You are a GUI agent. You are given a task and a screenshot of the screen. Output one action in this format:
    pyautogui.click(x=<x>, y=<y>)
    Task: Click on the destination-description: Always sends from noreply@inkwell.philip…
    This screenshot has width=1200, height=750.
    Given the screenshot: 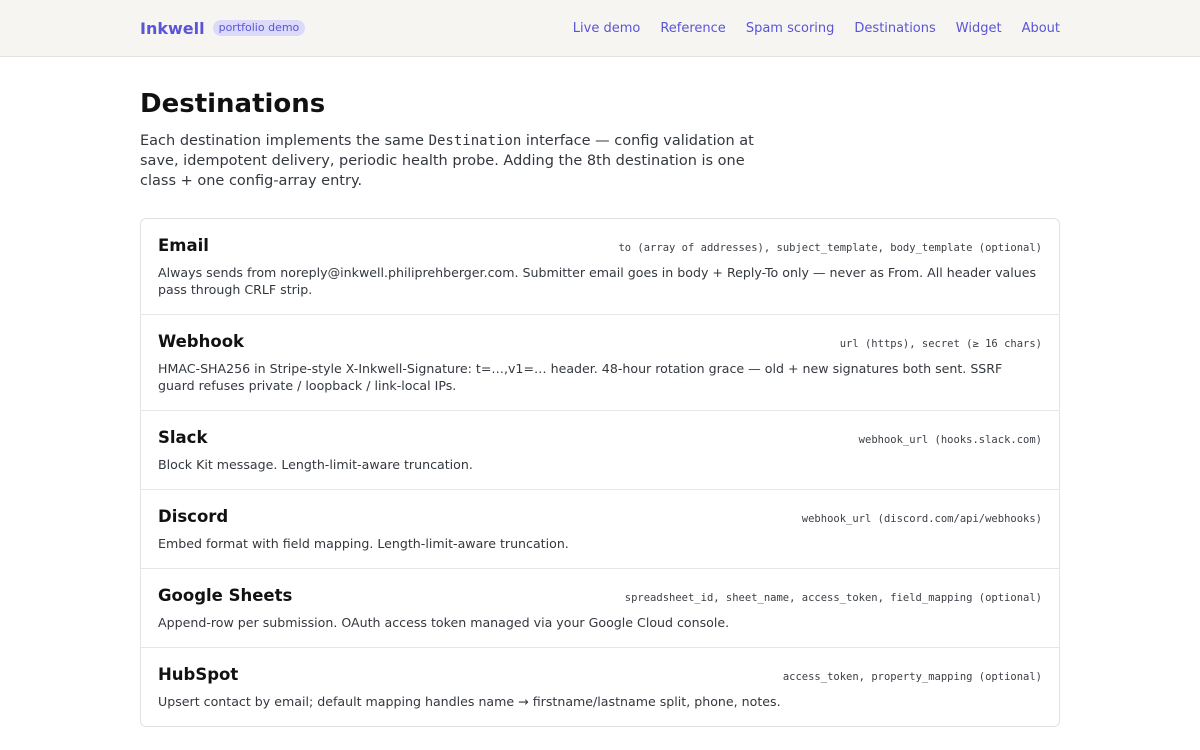 What is the action you would take?
    pyautogui.click(x=597, y=281)
    